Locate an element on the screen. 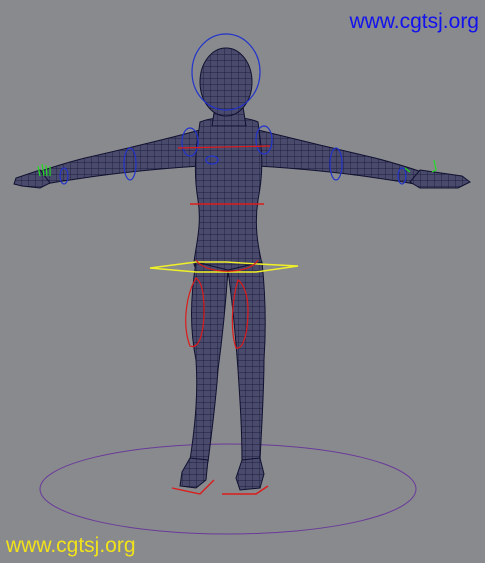  head-mesh is located at coordinates (226, 82).